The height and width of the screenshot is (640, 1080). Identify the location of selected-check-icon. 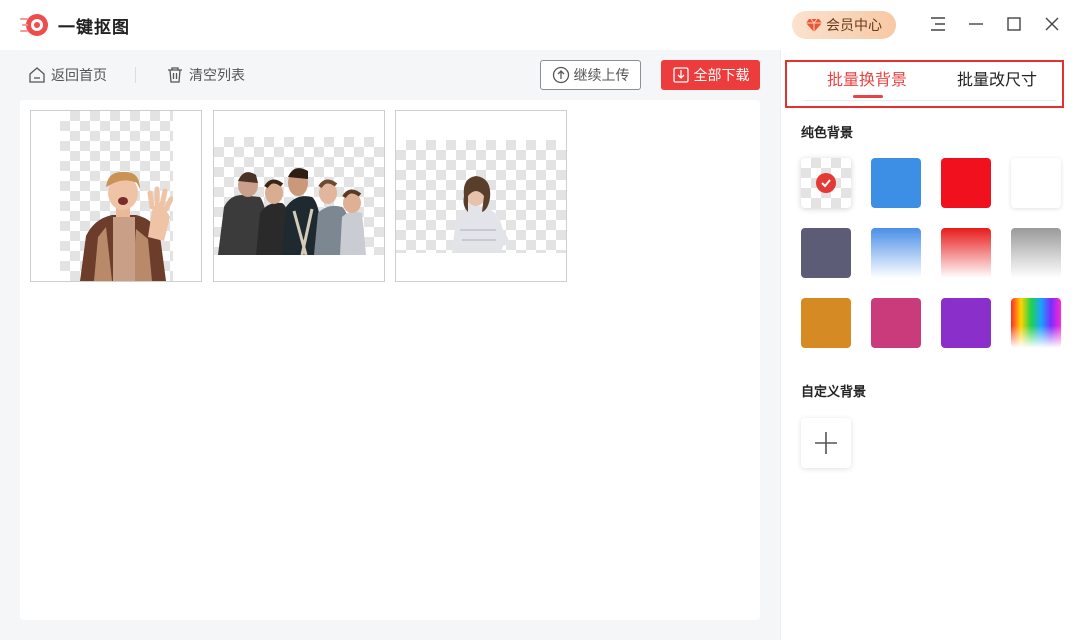
(826, 183).